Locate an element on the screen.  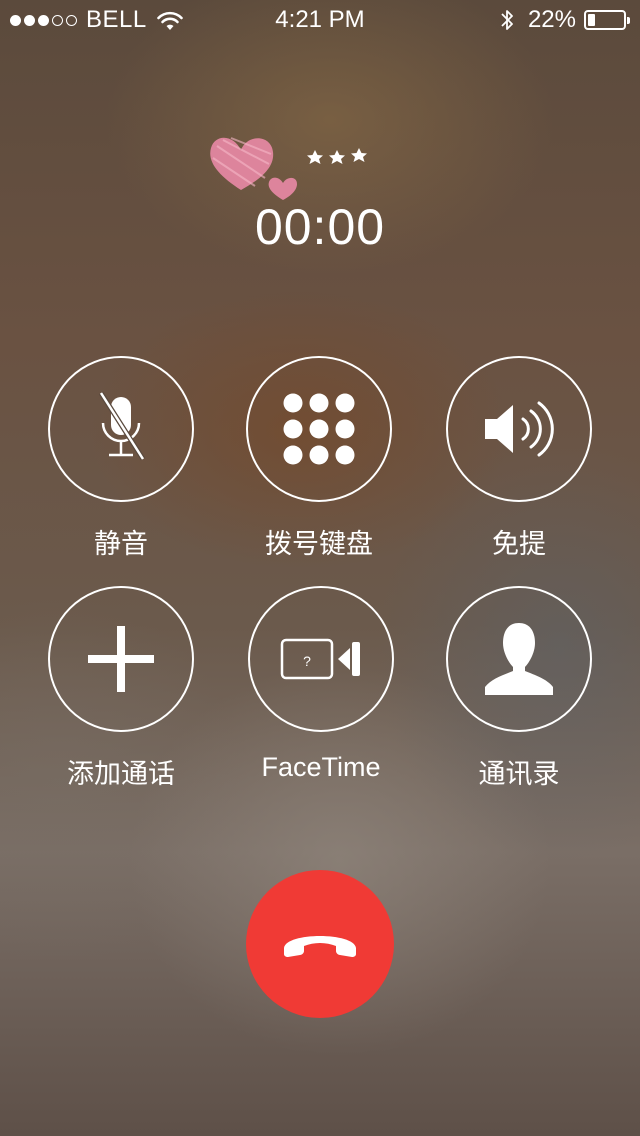
contacts-button is located at coordinates (519, 659).